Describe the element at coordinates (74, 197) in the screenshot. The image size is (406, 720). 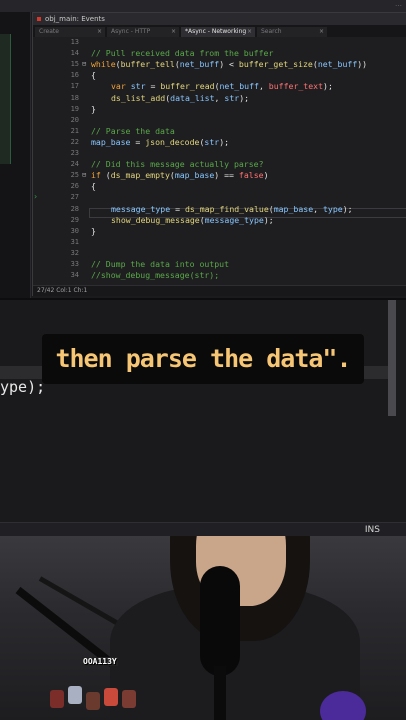
I see `line-number: 27` at that location.